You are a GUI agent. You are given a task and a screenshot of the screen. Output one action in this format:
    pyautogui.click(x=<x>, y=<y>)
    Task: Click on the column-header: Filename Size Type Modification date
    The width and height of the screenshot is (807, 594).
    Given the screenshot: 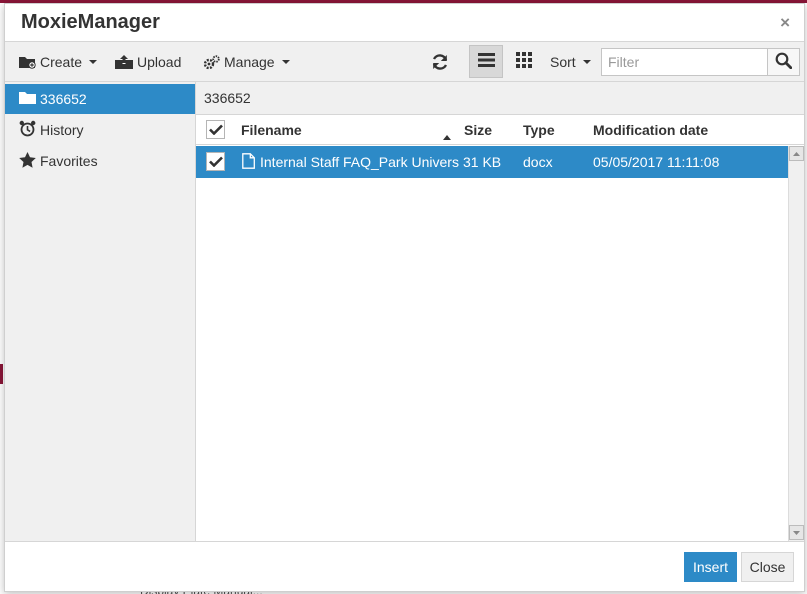 What is the action you would take?
    pyautogui.click(x=500, y=130)
    